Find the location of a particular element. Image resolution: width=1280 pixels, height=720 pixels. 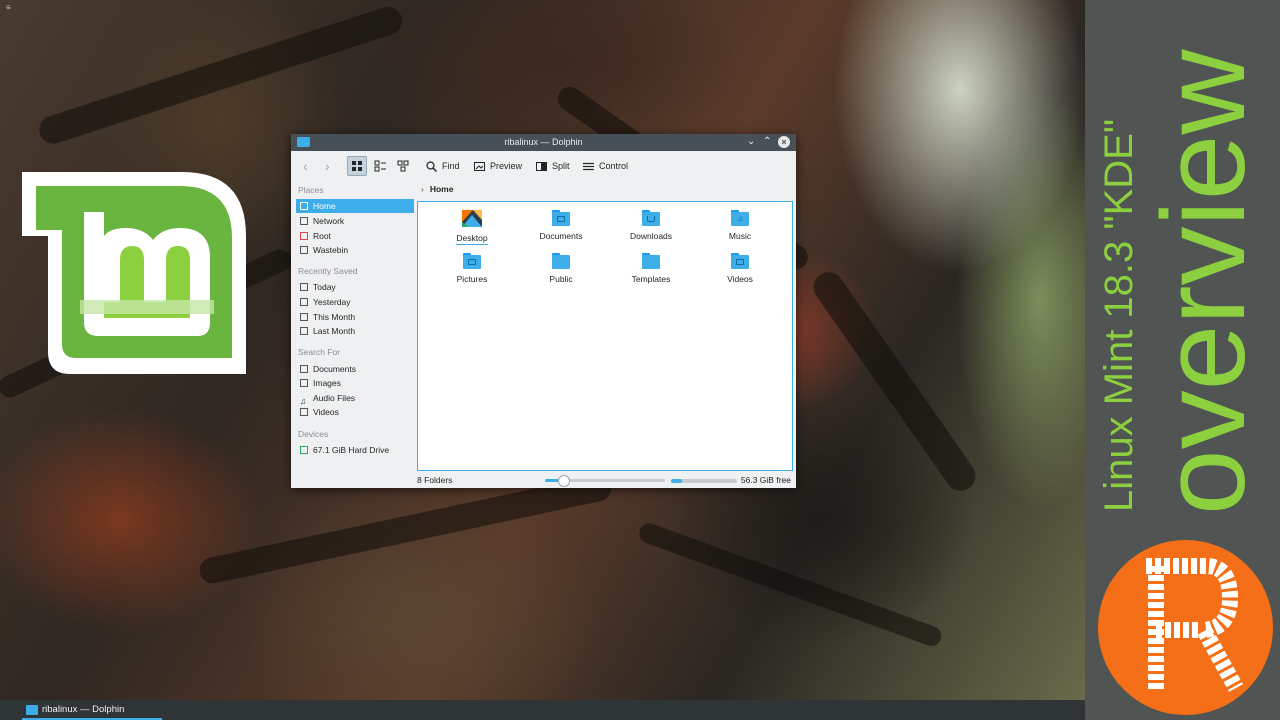

folder-pictures: Pictures is located at coordinates (472, 268).